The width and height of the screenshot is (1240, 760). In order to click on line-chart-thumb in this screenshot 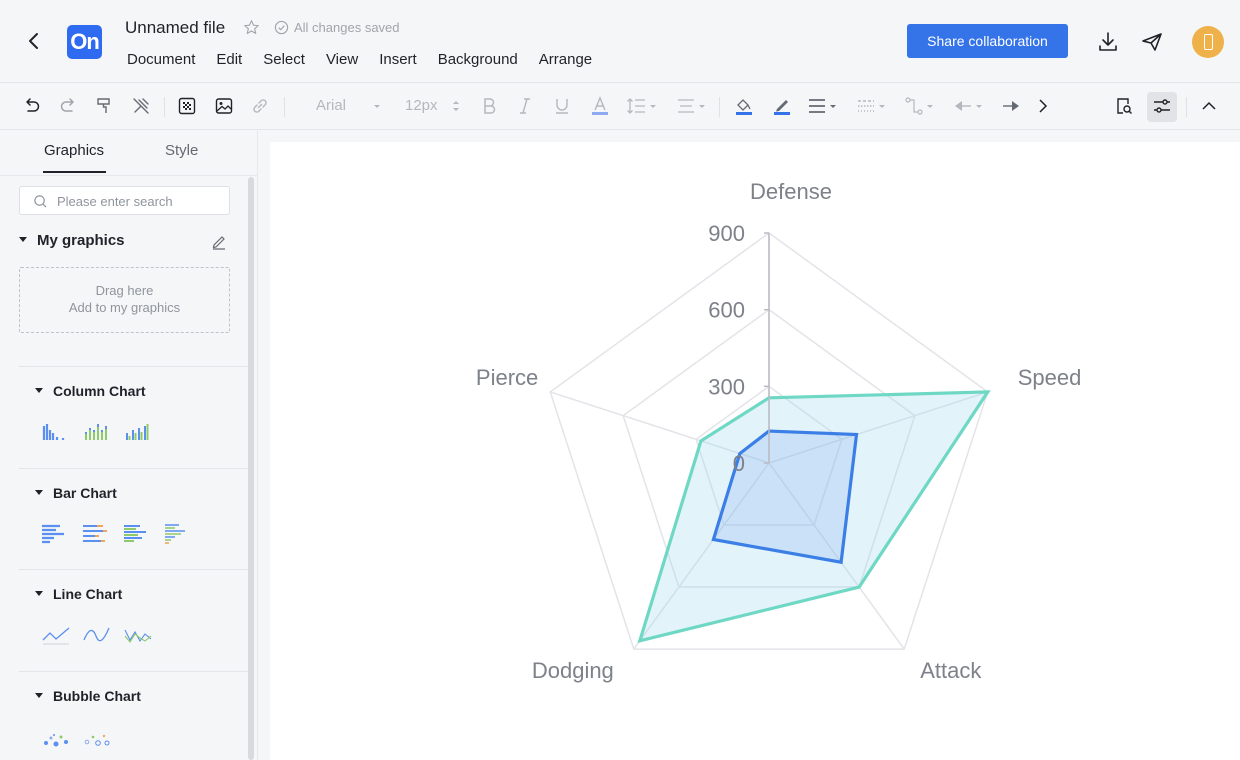, I will do `click(56, 635)`.